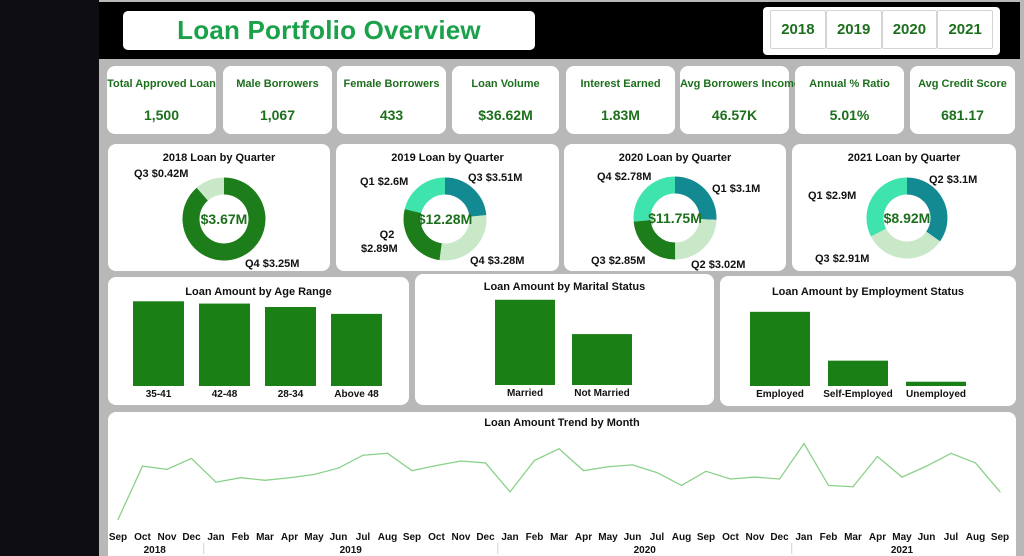  Describe the element at coordinates (559, 537) in the screenshot. I see `x-tick-18: Mar` at that location.